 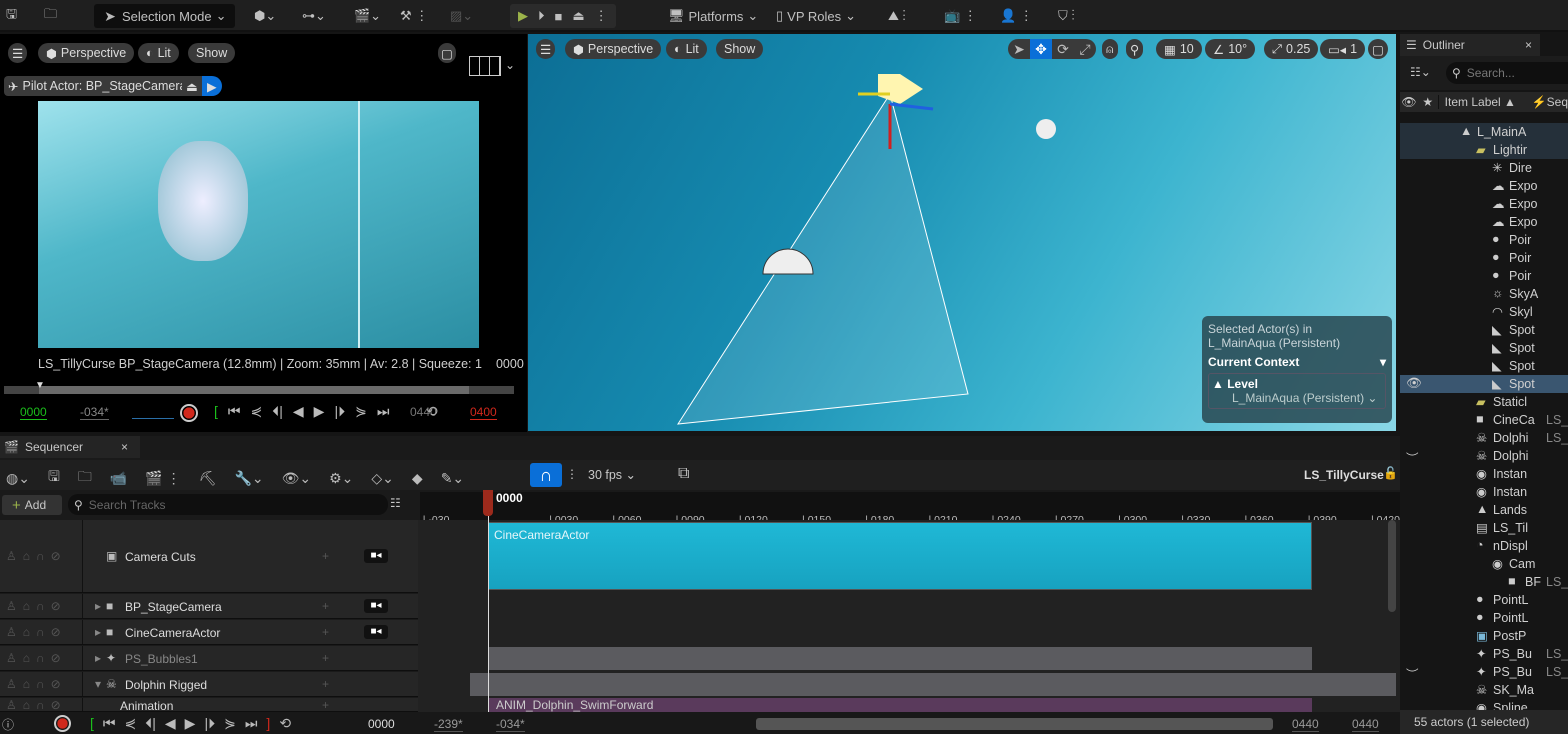 What do you see at coordinates (933, 684) in the screenshot?
I see `dolphin-section` at bounding box center [933, 684].